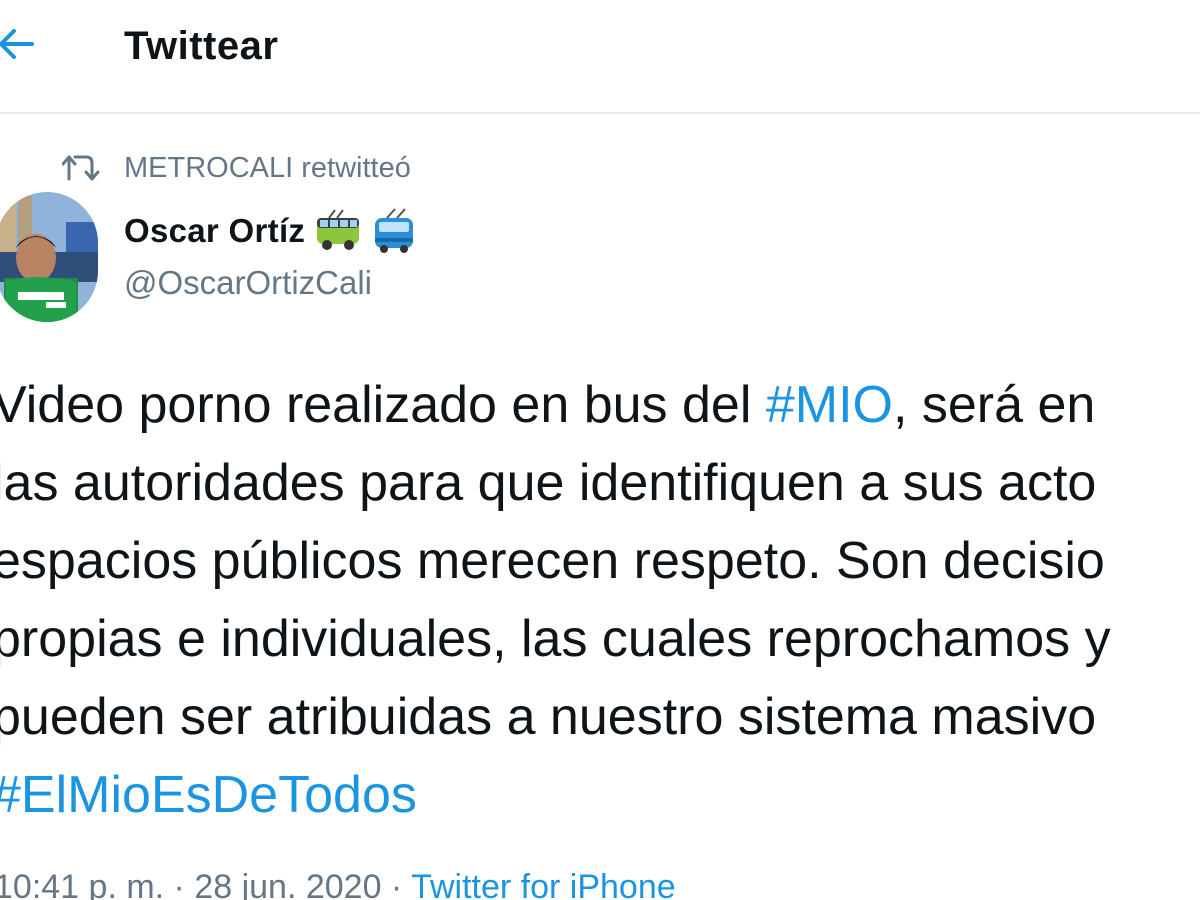 This screenshot has width=1200, height=900. Describe the element at coordinates (205, 884) in the screenshot. I see `tweet-timestamp: 10:41 p. m. · 28 jun. 2020 ·` at that location.